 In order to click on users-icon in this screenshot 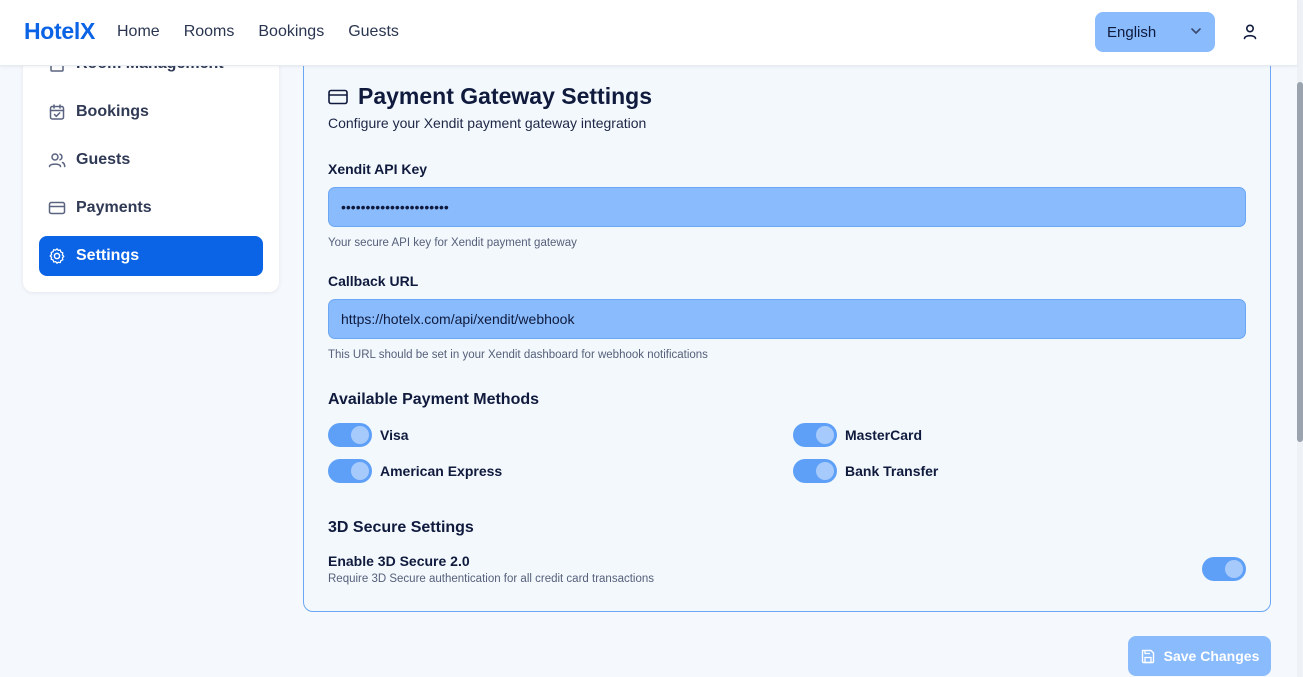, I will do `click(57, 160)`.